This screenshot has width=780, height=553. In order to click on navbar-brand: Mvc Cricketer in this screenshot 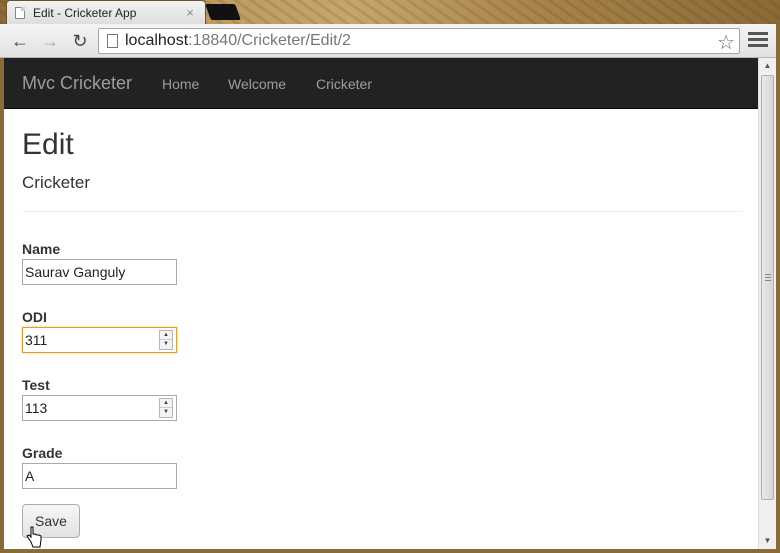, I will do `click(77, 83)`.